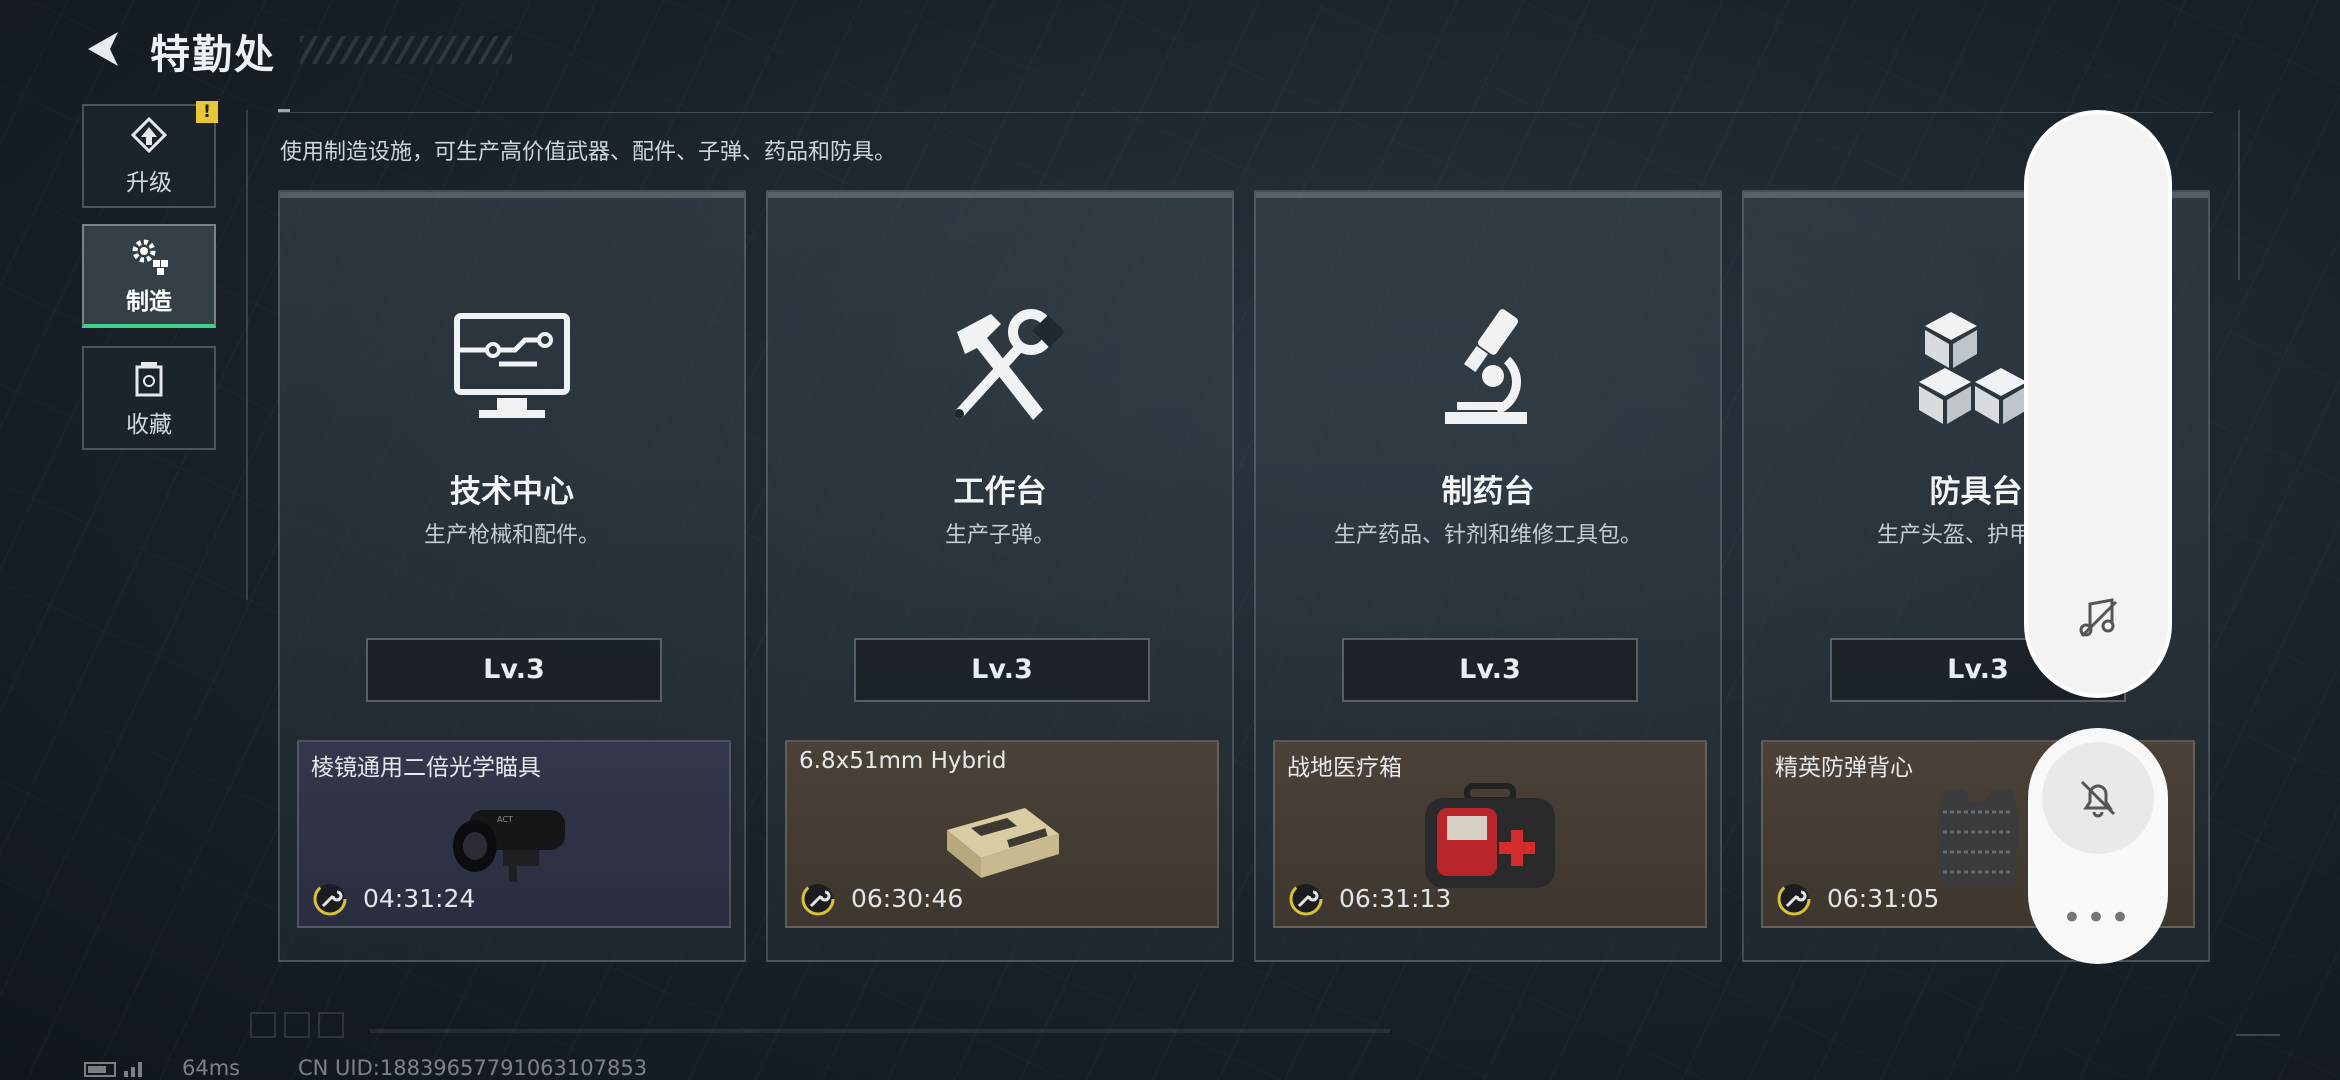 Image resolution: width=2340 pixels, height=1080 pixels. I want to click on production-timer: 04:31:24, so click(419, 898).